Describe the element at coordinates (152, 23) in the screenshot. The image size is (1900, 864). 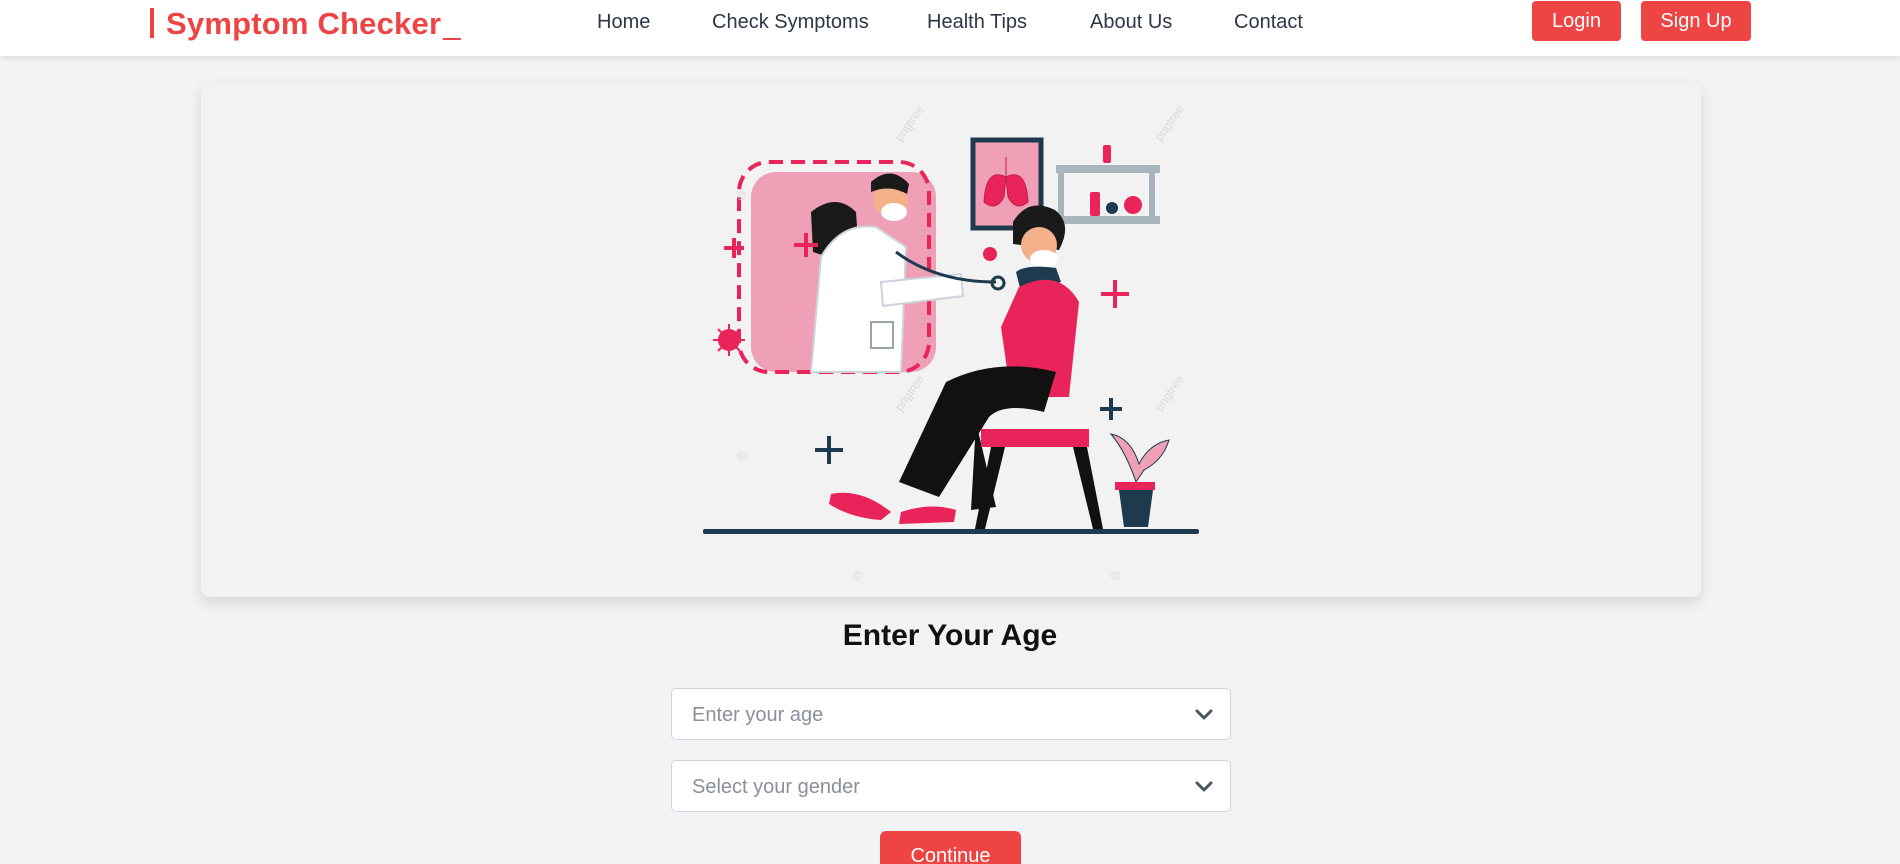
I see `brand-bar-icon` at that location.